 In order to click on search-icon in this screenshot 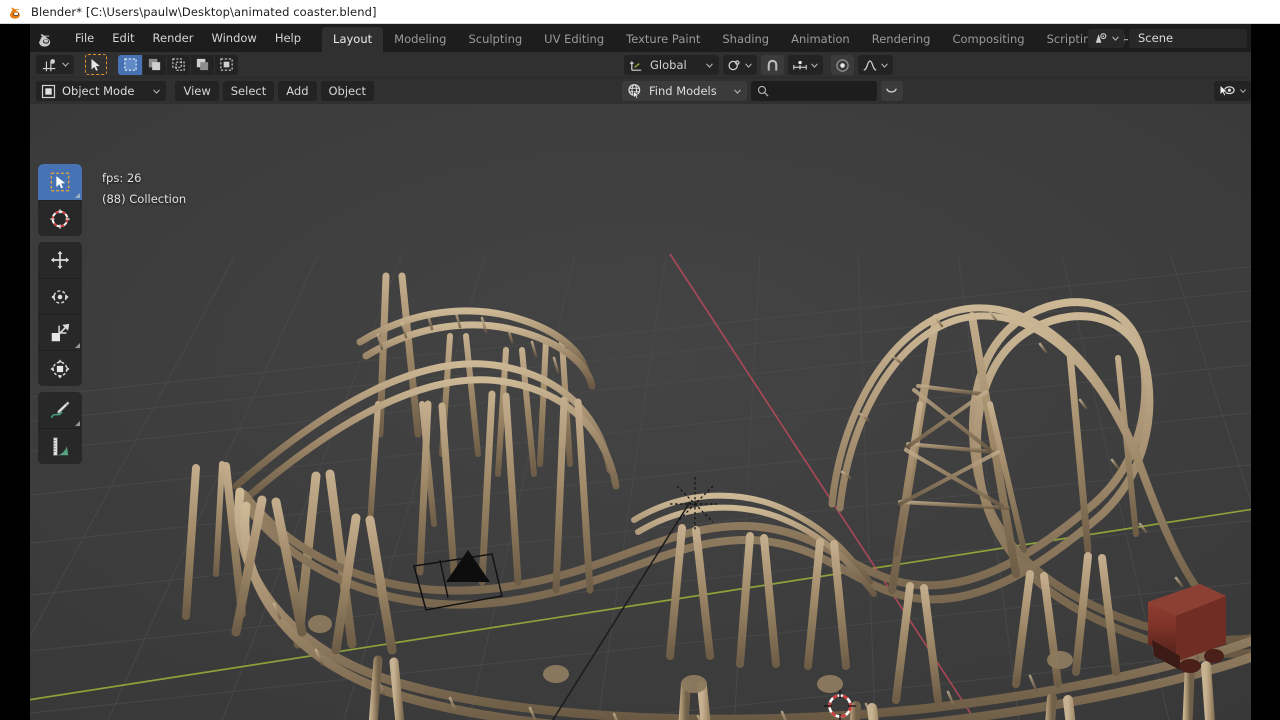, I will do `click(763, 91)`.